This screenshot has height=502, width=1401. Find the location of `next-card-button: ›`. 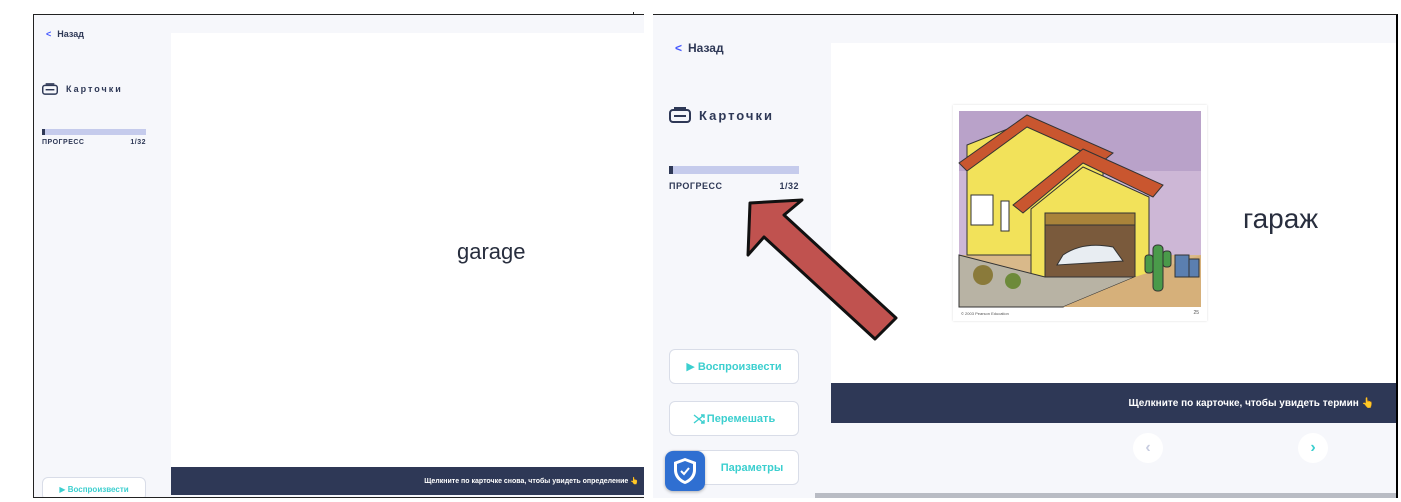

next-card-button: › is located at coordinates (1313, 448).